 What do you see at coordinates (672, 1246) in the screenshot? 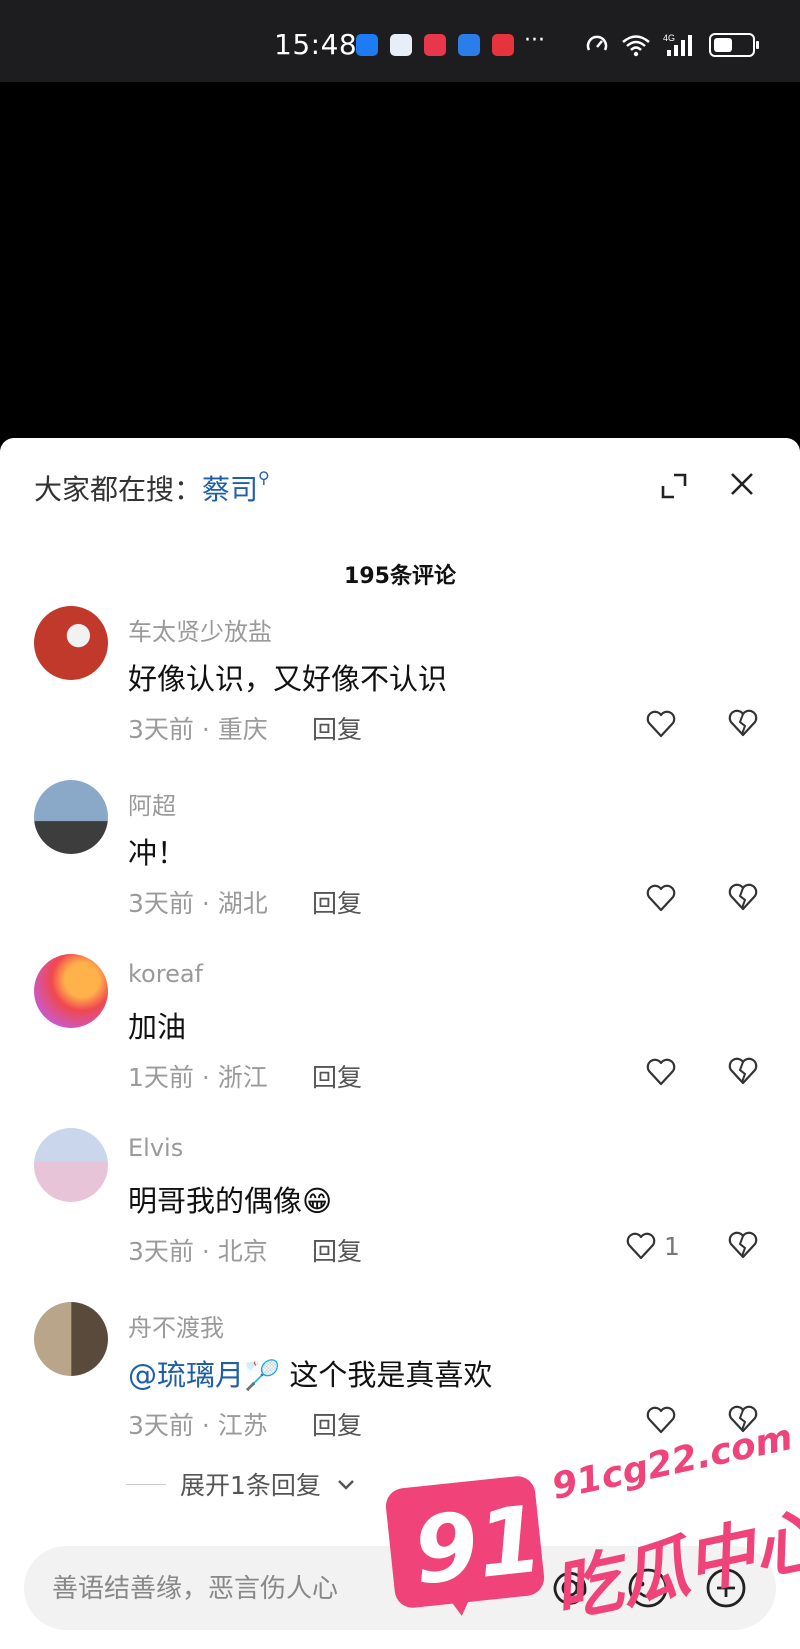
I see `like-count: 1` at bounding box center [672, 1246].